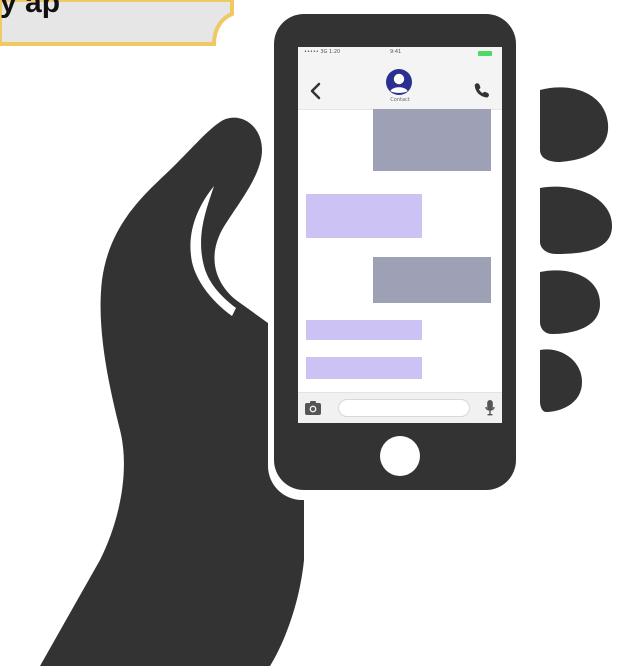 This screenshot has height=666, width=617. I want to click on camera-icon, so click(313, 408).